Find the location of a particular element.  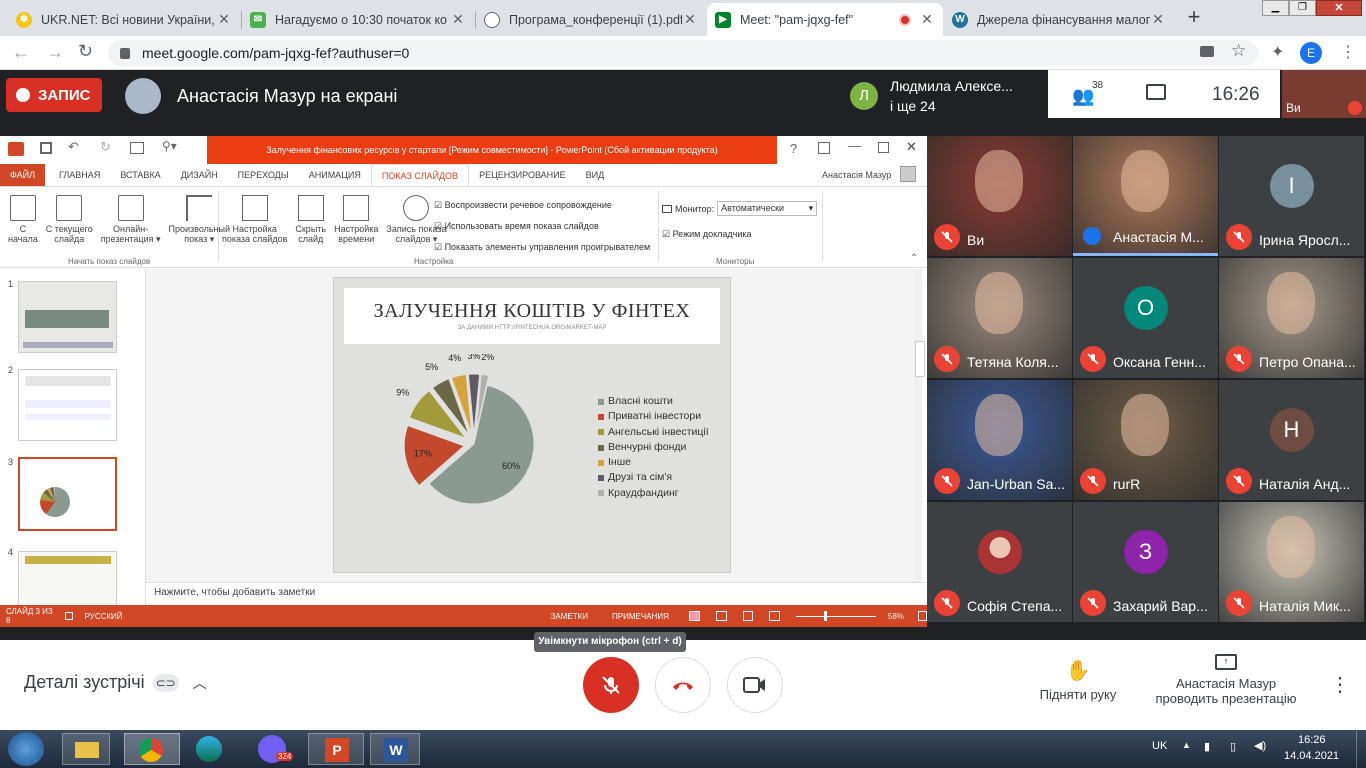

network-icon: ▮ is located at coordinates (1207, 746).